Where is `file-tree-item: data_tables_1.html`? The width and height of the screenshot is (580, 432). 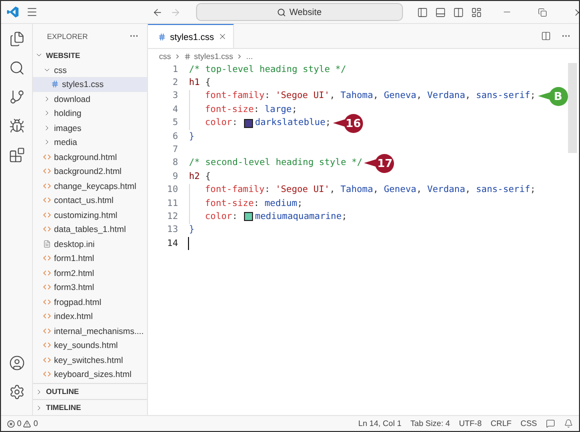 file-tree-item: data_tables_1.html is located at coordinates (90, 229).